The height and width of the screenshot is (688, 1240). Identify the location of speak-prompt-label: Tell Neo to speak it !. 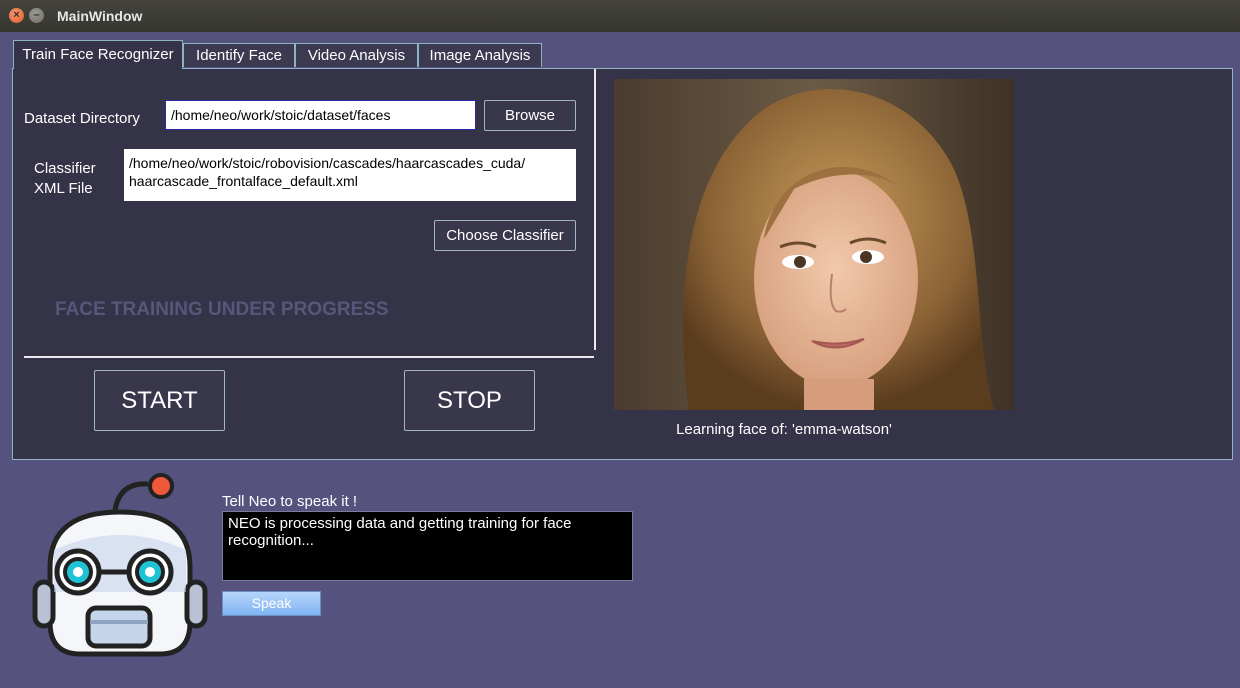
(290, 501).